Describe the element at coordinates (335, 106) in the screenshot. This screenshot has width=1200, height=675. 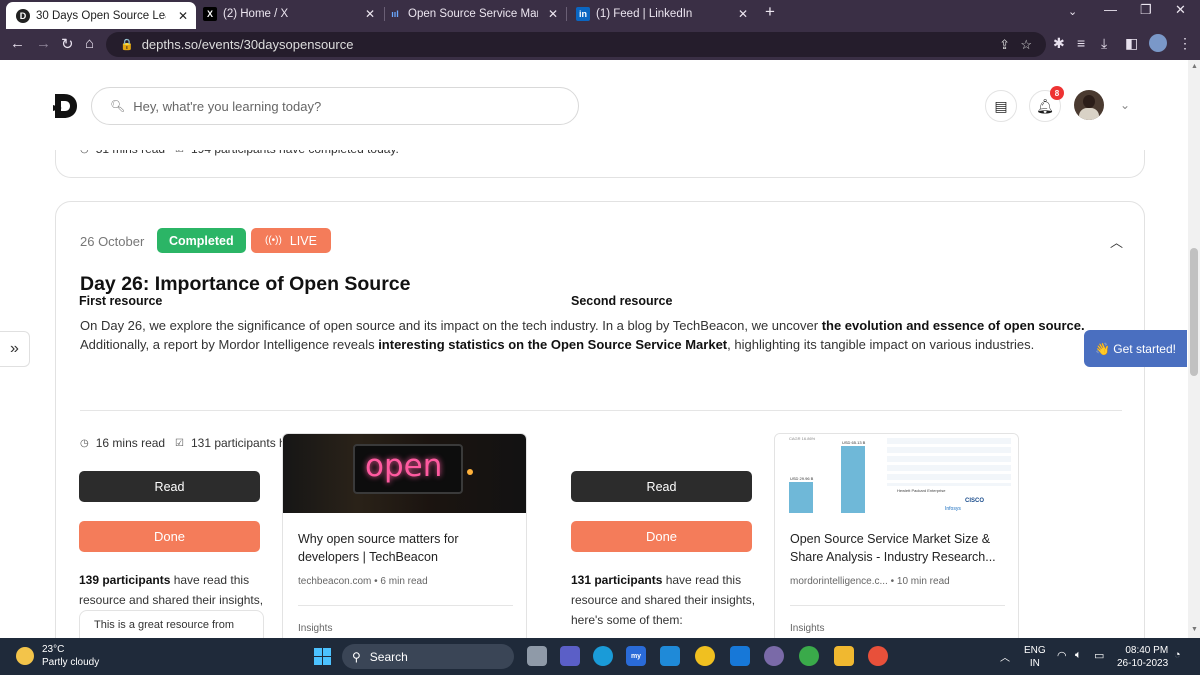
I see `search-input: 🔍︎ Hey, what're you learning today?` at that location.